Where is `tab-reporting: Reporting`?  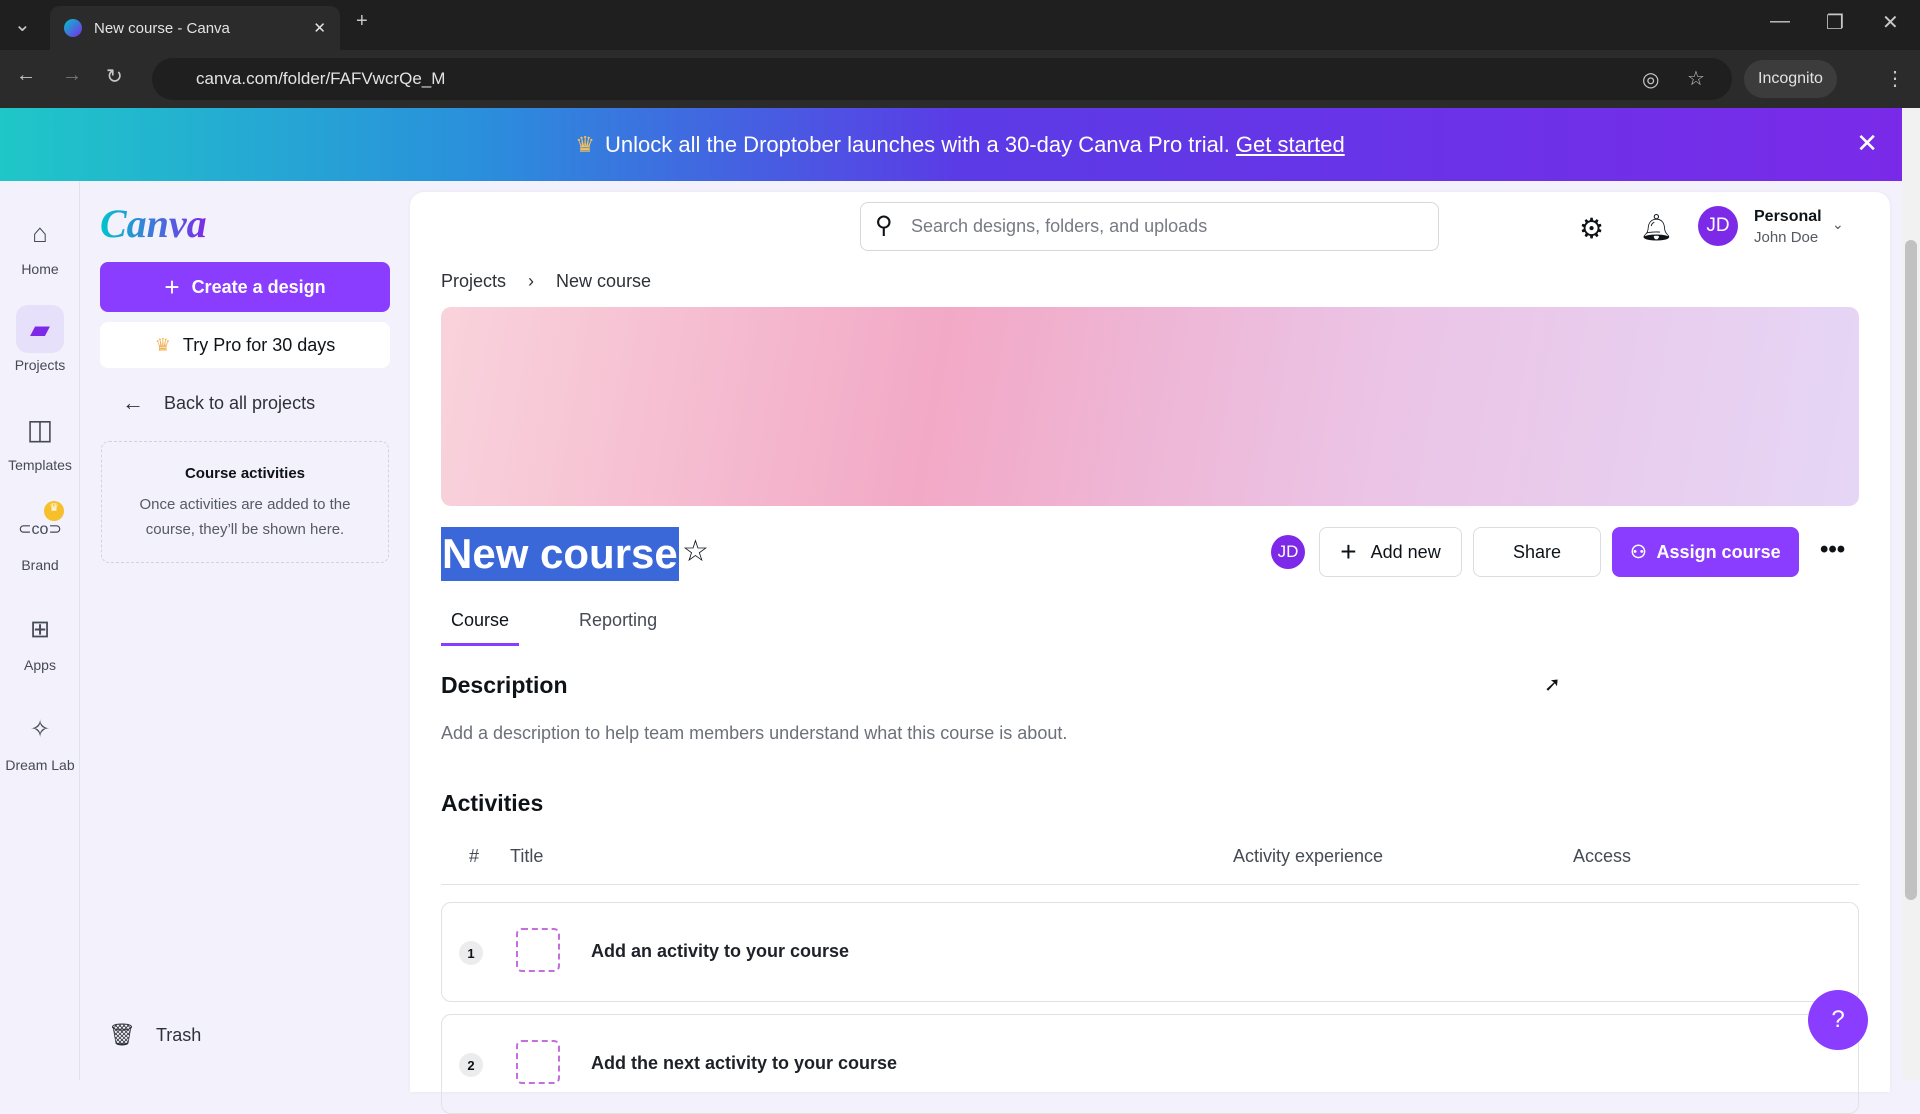
tab-reporting: Reporting is located at coordinates (618, 628).